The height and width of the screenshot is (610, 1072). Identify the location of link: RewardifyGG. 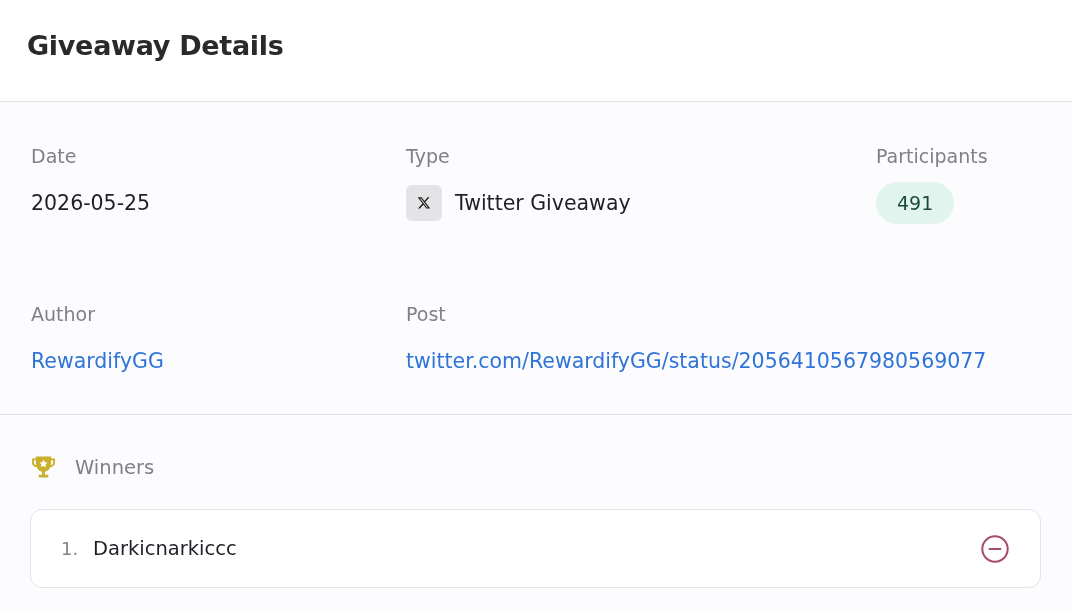
(97, 361).